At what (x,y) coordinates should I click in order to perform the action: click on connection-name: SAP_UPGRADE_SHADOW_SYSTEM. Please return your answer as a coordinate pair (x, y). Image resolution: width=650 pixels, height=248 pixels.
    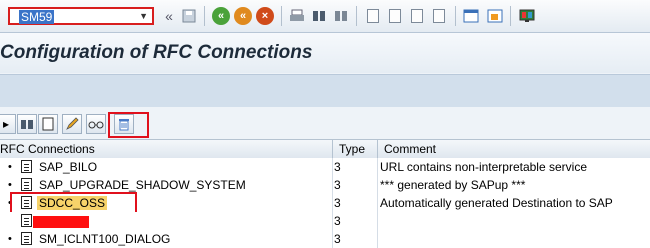
    Looking at the image, I should click on (142, 185).